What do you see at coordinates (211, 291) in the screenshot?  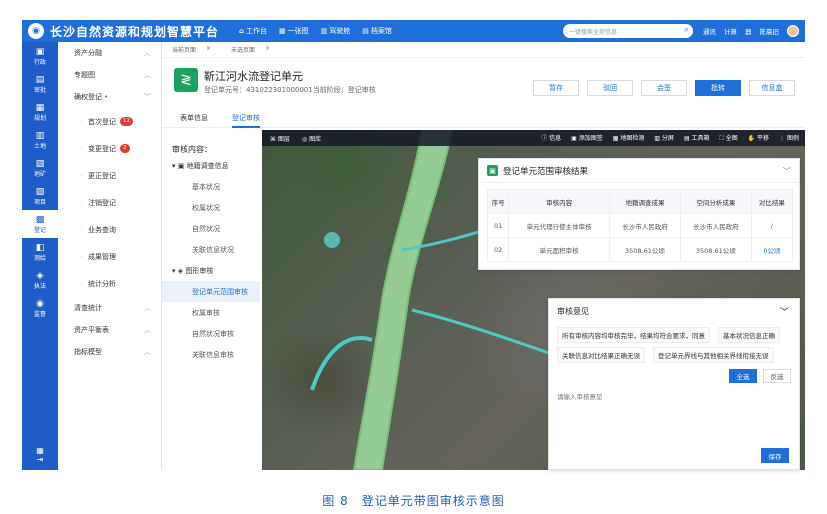 I see `tree-item-selected: 登记单元范围审核` at bounding box center [211, 291].